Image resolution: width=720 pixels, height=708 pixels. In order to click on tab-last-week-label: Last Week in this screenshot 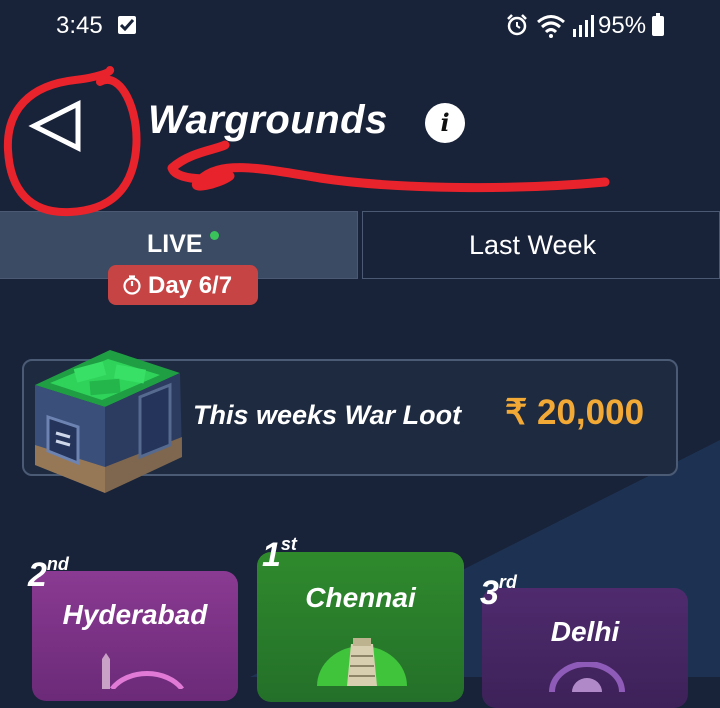, I will do `click(533, 245)`.